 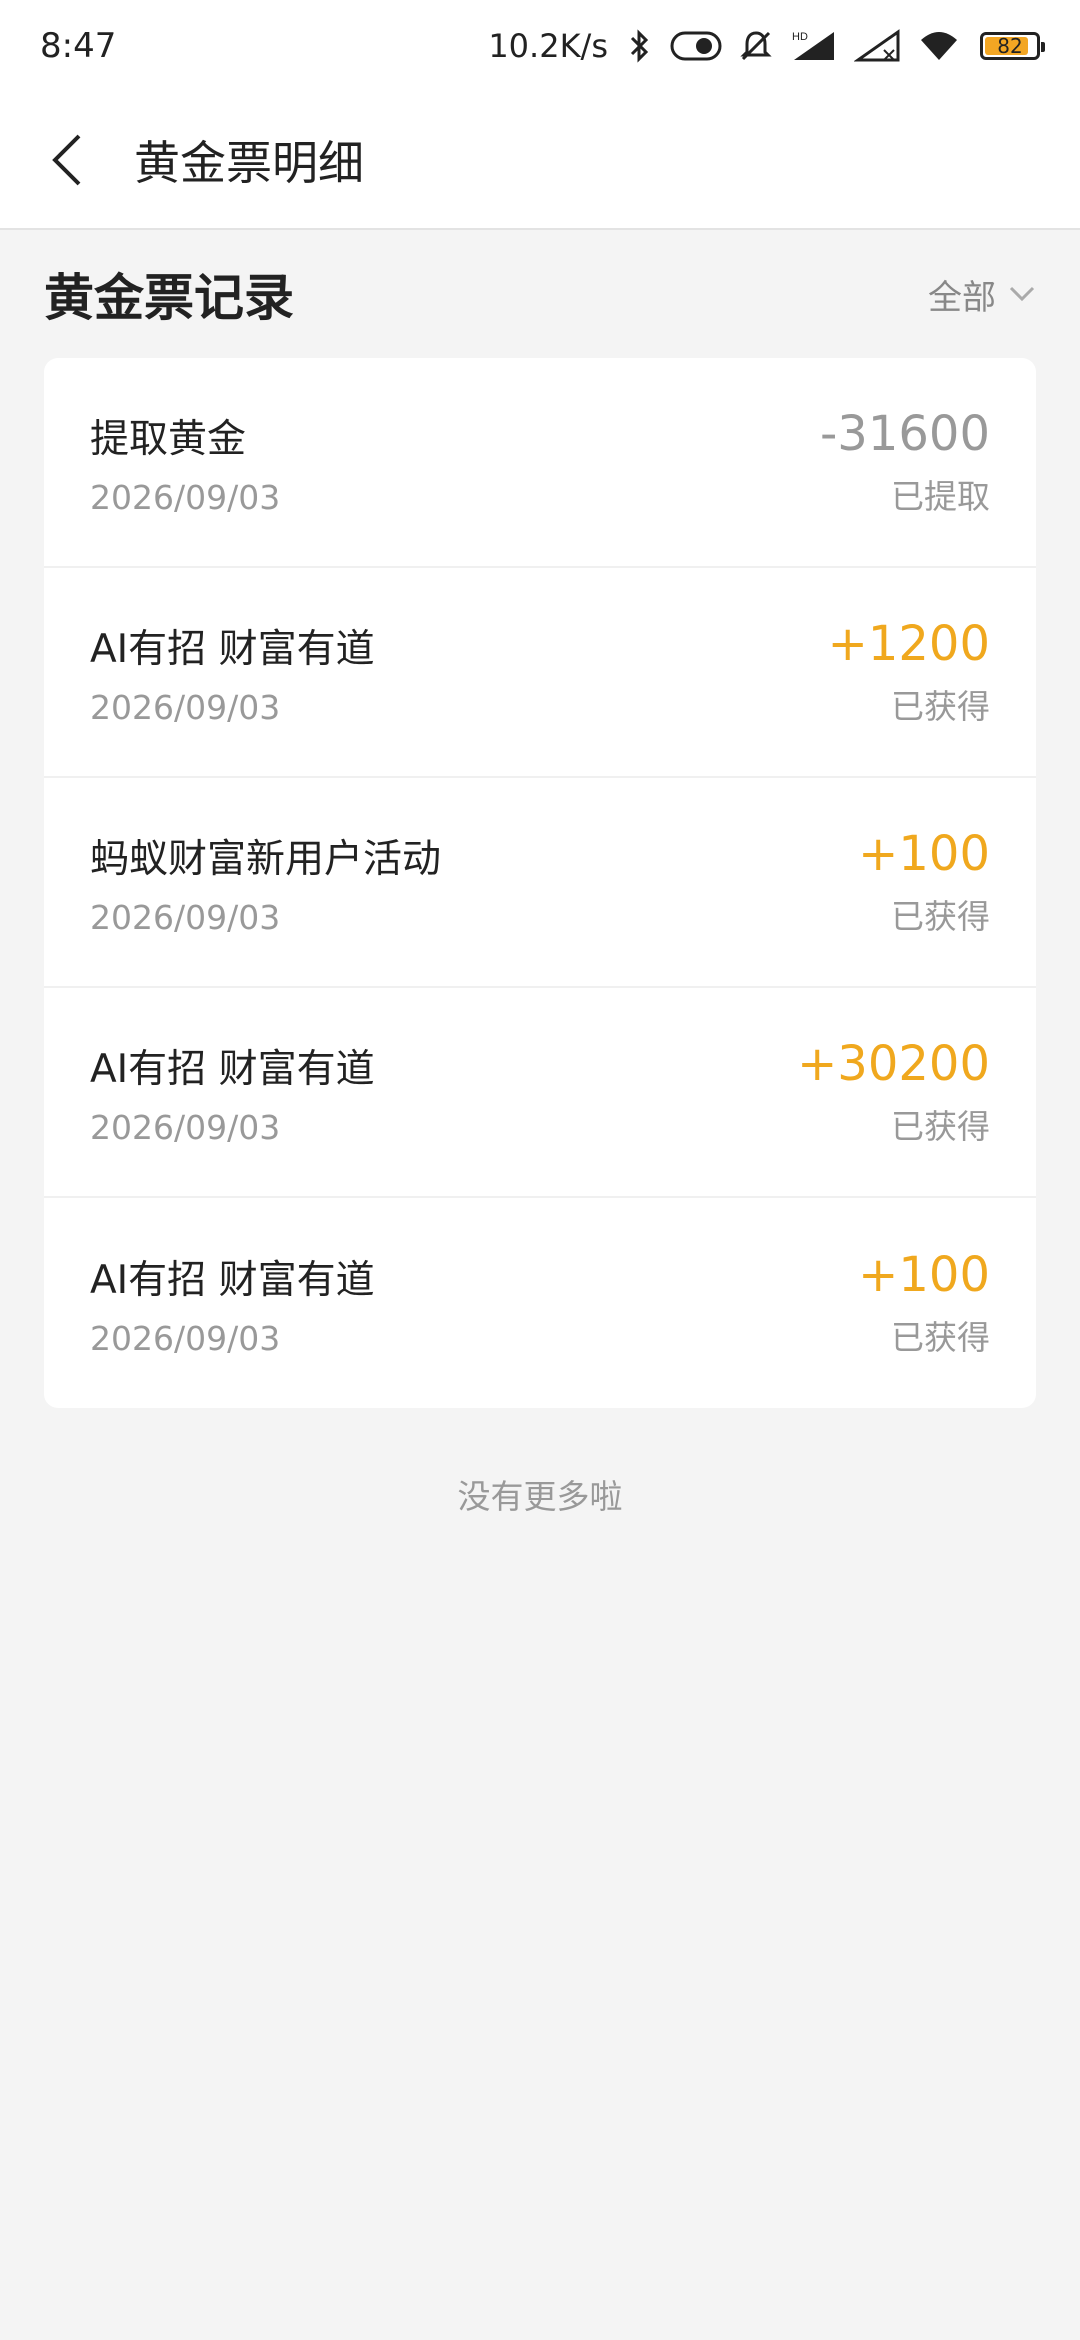 I want to click on back-button, so click(x=67, y=160).